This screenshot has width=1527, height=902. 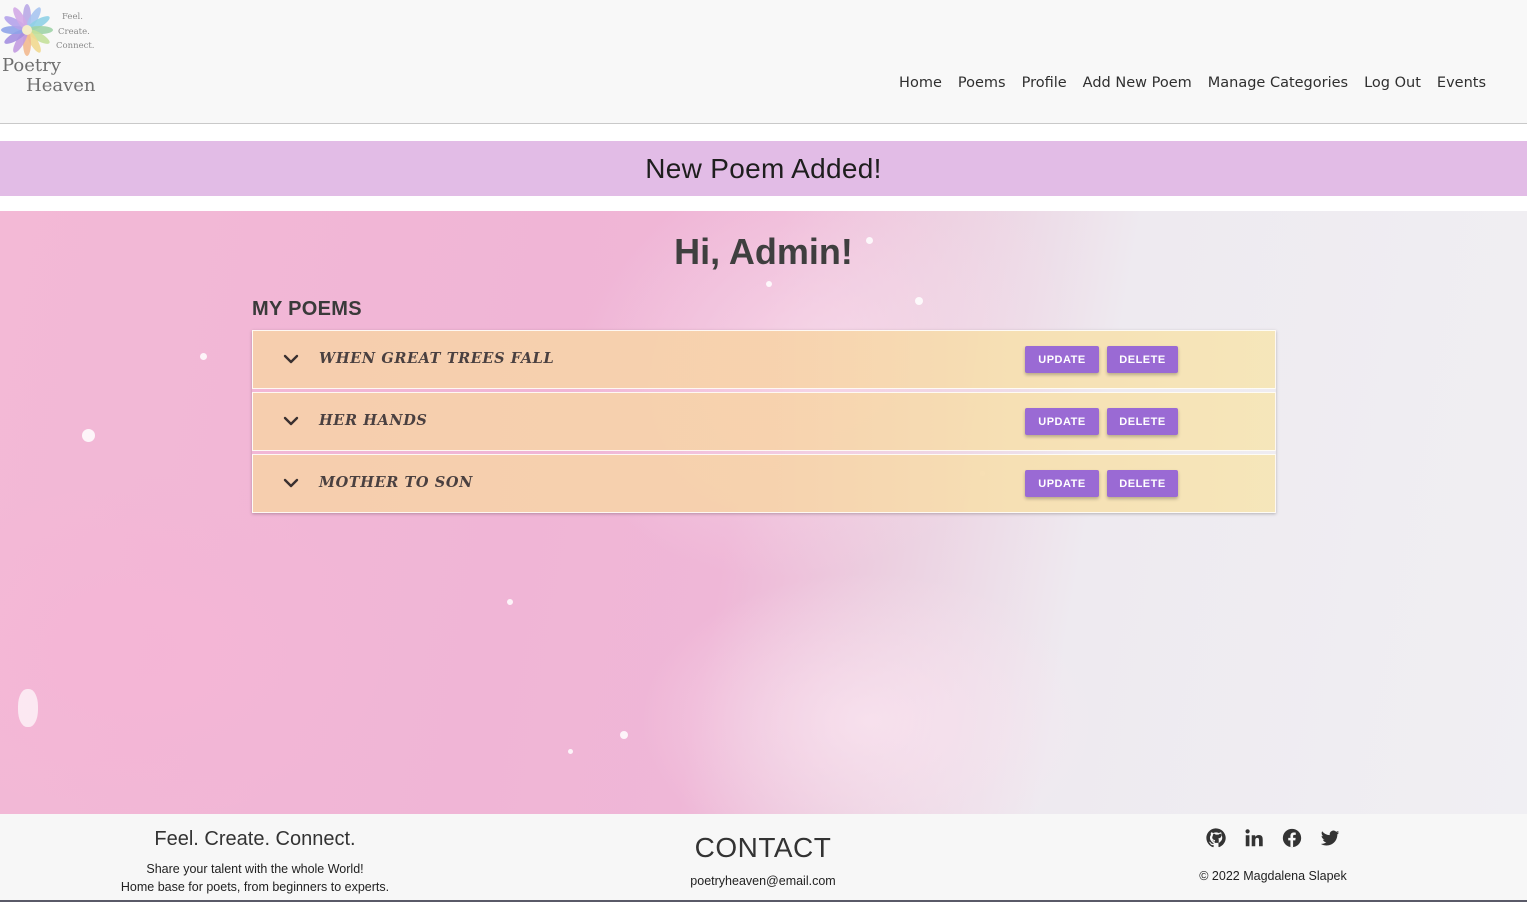 What do you see at coordinates (1392, 83) in the screenshot?
I see `nav-link-log-out: Log Out` at bounding box center [1392, 83].